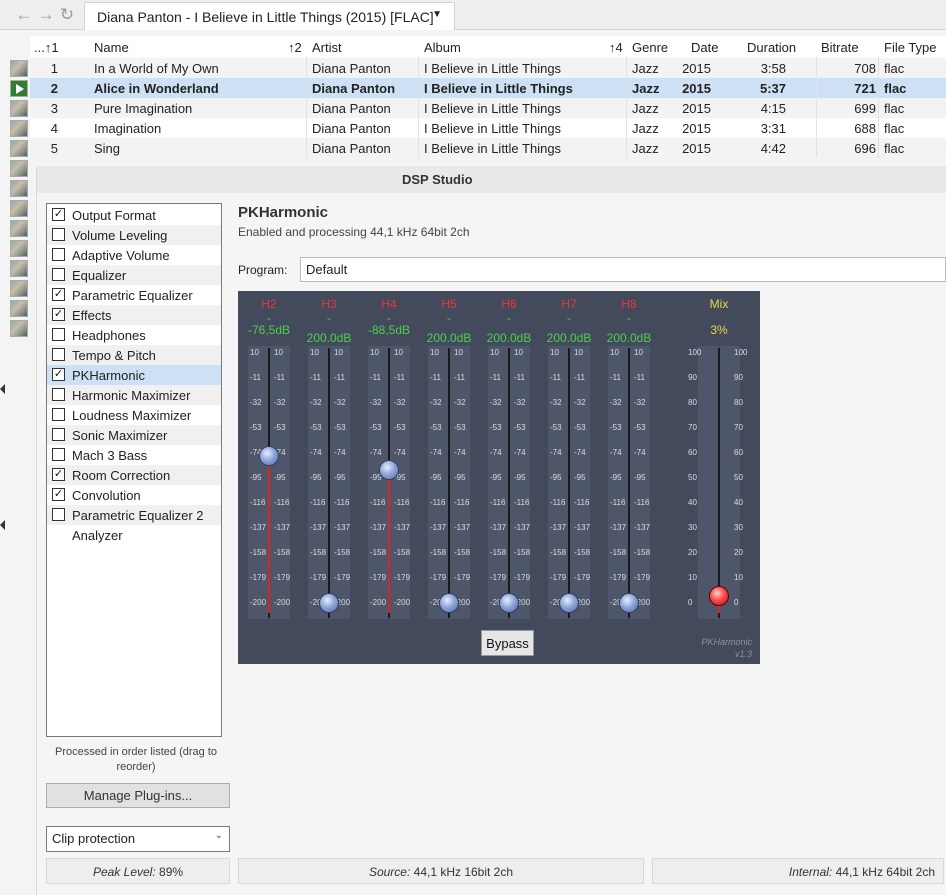 This screenshot has height=895, width=946. What do you see at coordinates (134, 315) in the screenshot?
I see `plugin-item: ✓ Effects` at bounding box center [134, 315].